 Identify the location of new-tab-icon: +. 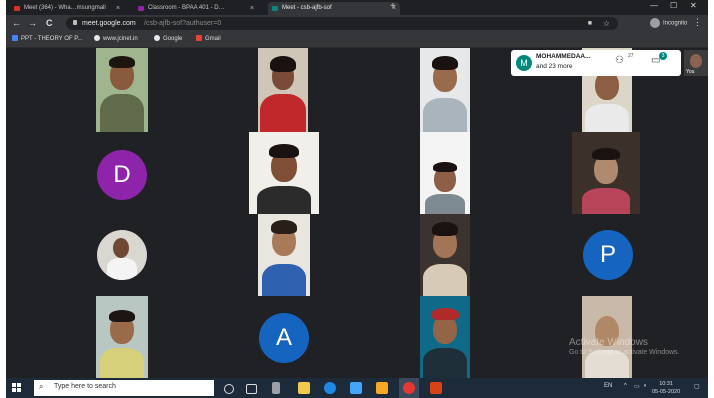
(393, 6).